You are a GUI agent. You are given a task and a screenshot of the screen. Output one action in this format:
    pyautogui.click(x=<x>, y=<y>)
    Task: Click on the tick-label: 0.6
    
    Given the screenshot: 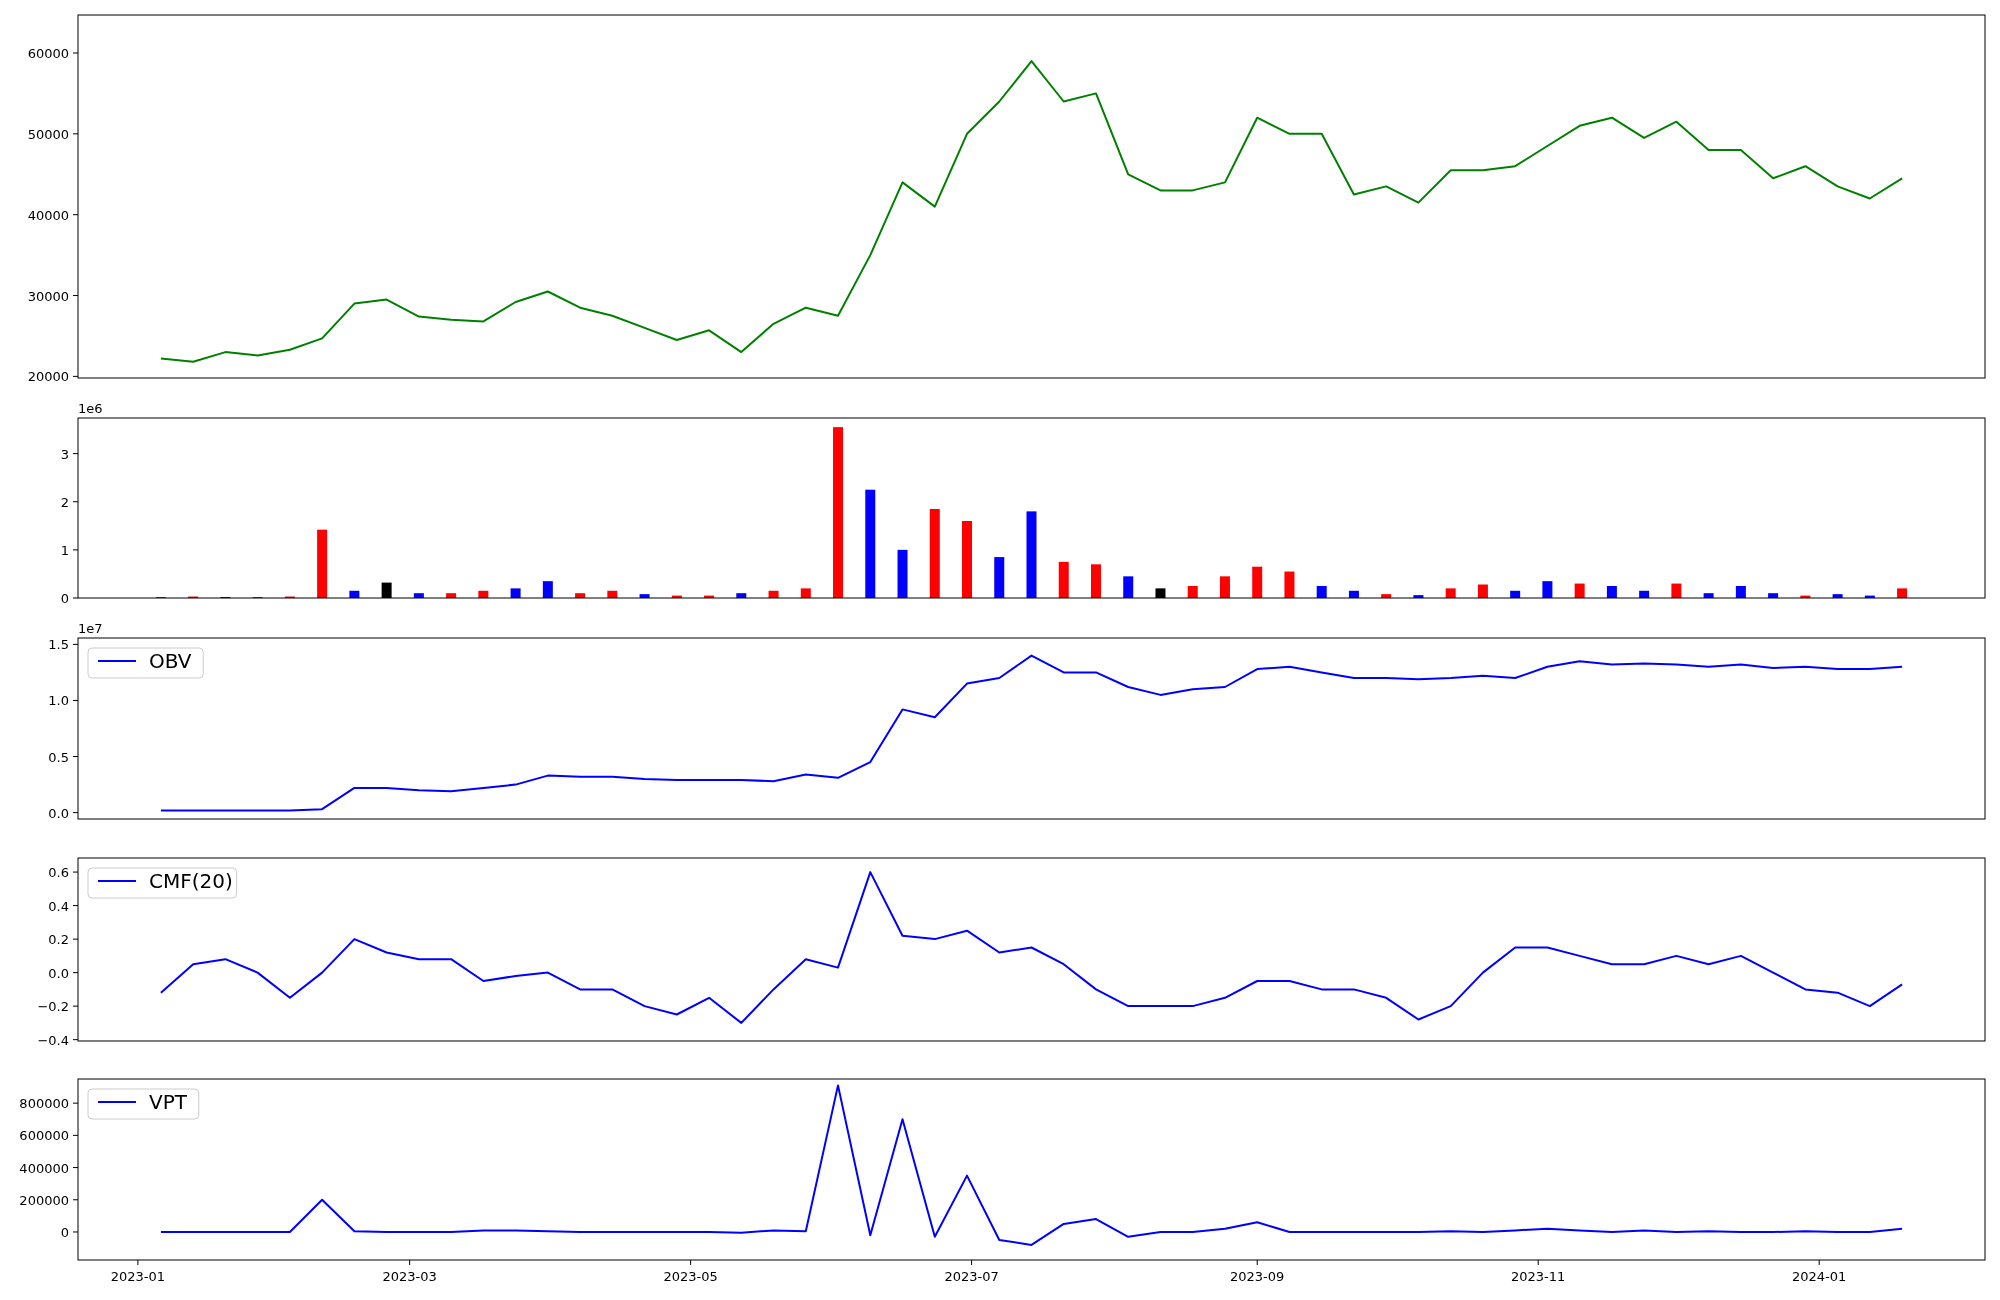 What is the action you would take?
    pyautogui.click(x=58, y=873)
    